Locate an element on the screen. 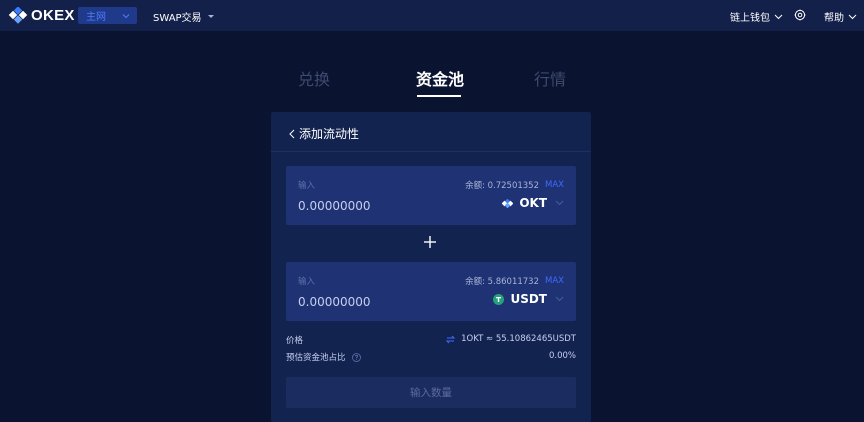 The width and height of the screenshot is (864, 422). plus-icon is located at coordinates (430, 242).